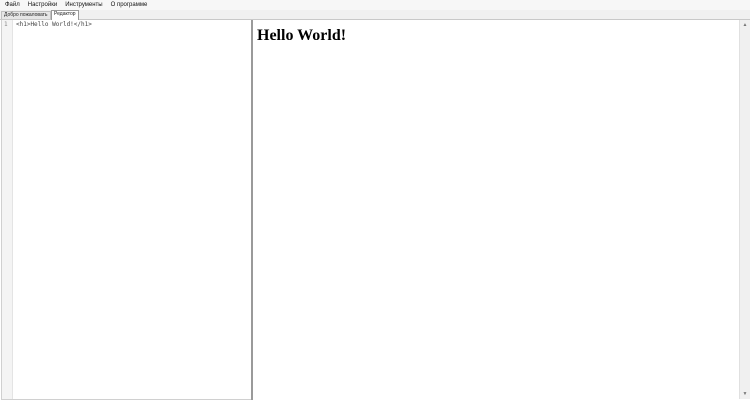  Describe the element at coordinates (12, 5) in the screenshot. I see `menu-file: Файл` at that location.